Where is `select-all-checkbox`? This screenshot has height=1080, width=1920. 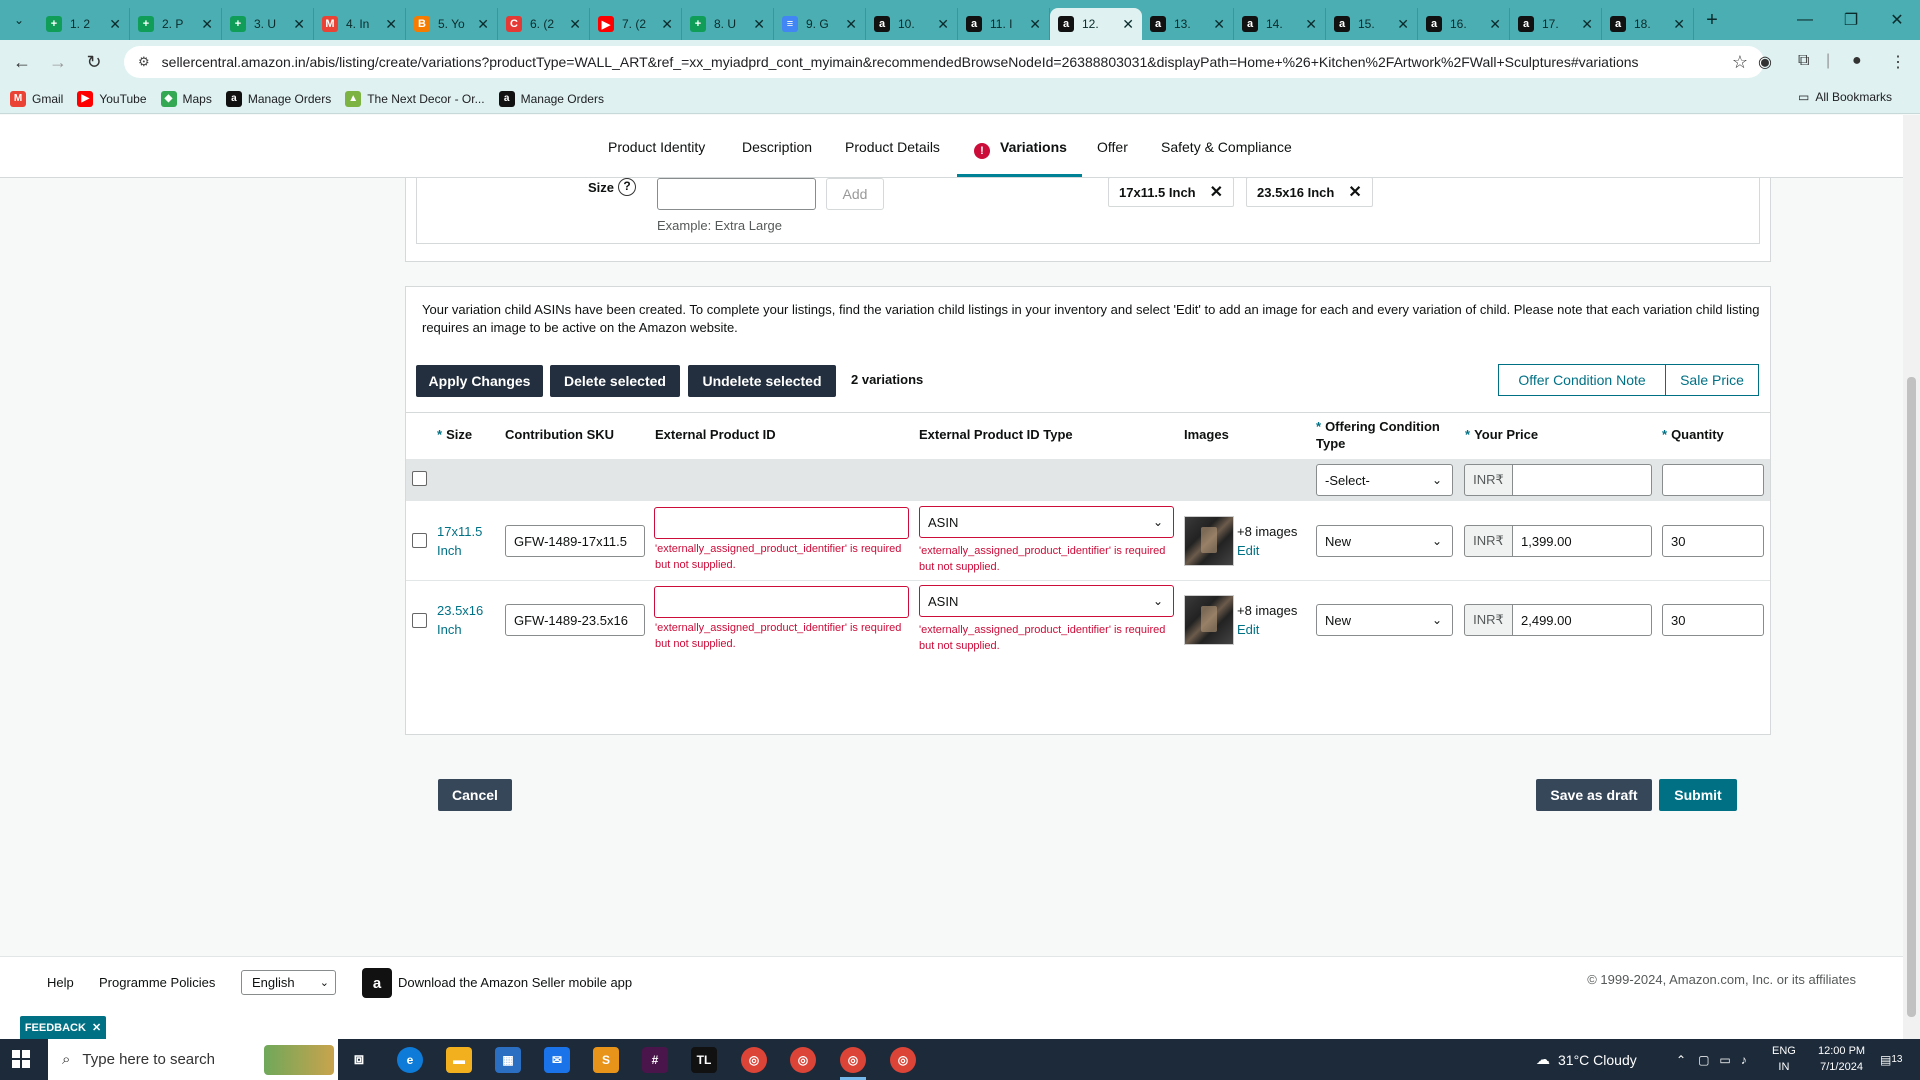
select-all-checkbox is located at coordinates (419, 478).